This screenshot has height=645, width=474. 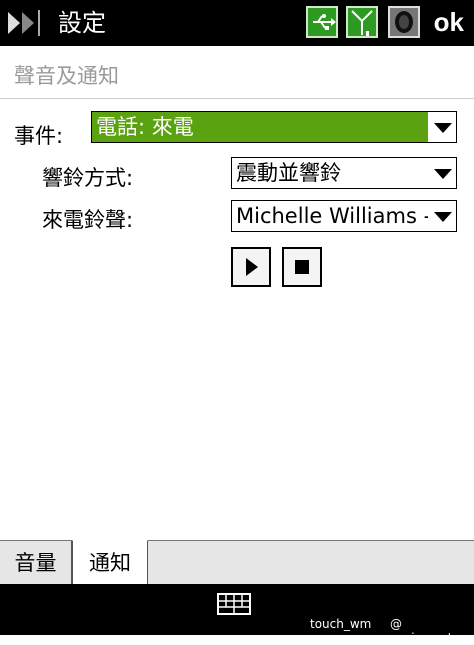 I want to click on volume-speaker-icon, so click(x=404, y=22).